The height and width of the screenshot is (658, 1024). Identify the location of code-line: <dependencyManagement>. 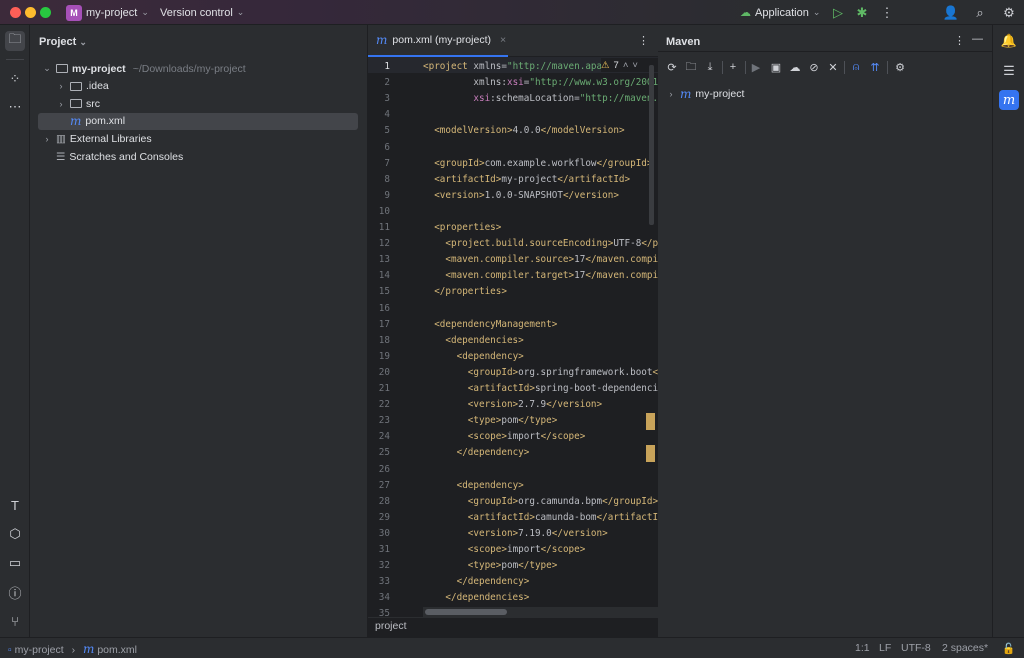
(490, 325).